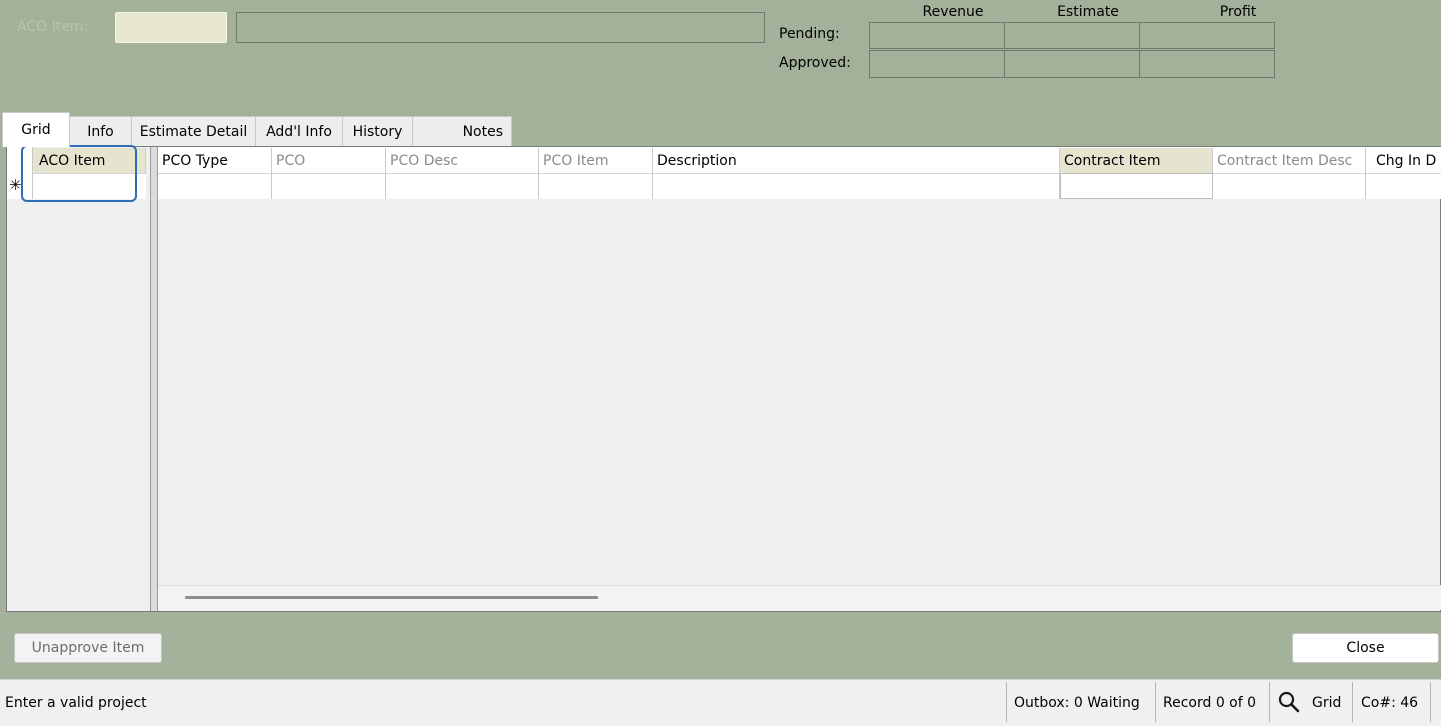 The height and width of the screenshot is (726, 1441). What do you see at coordinates (1072, 64) in the screenshot?
I see `approved-estimate-field` at bounding box center [1072, 64].